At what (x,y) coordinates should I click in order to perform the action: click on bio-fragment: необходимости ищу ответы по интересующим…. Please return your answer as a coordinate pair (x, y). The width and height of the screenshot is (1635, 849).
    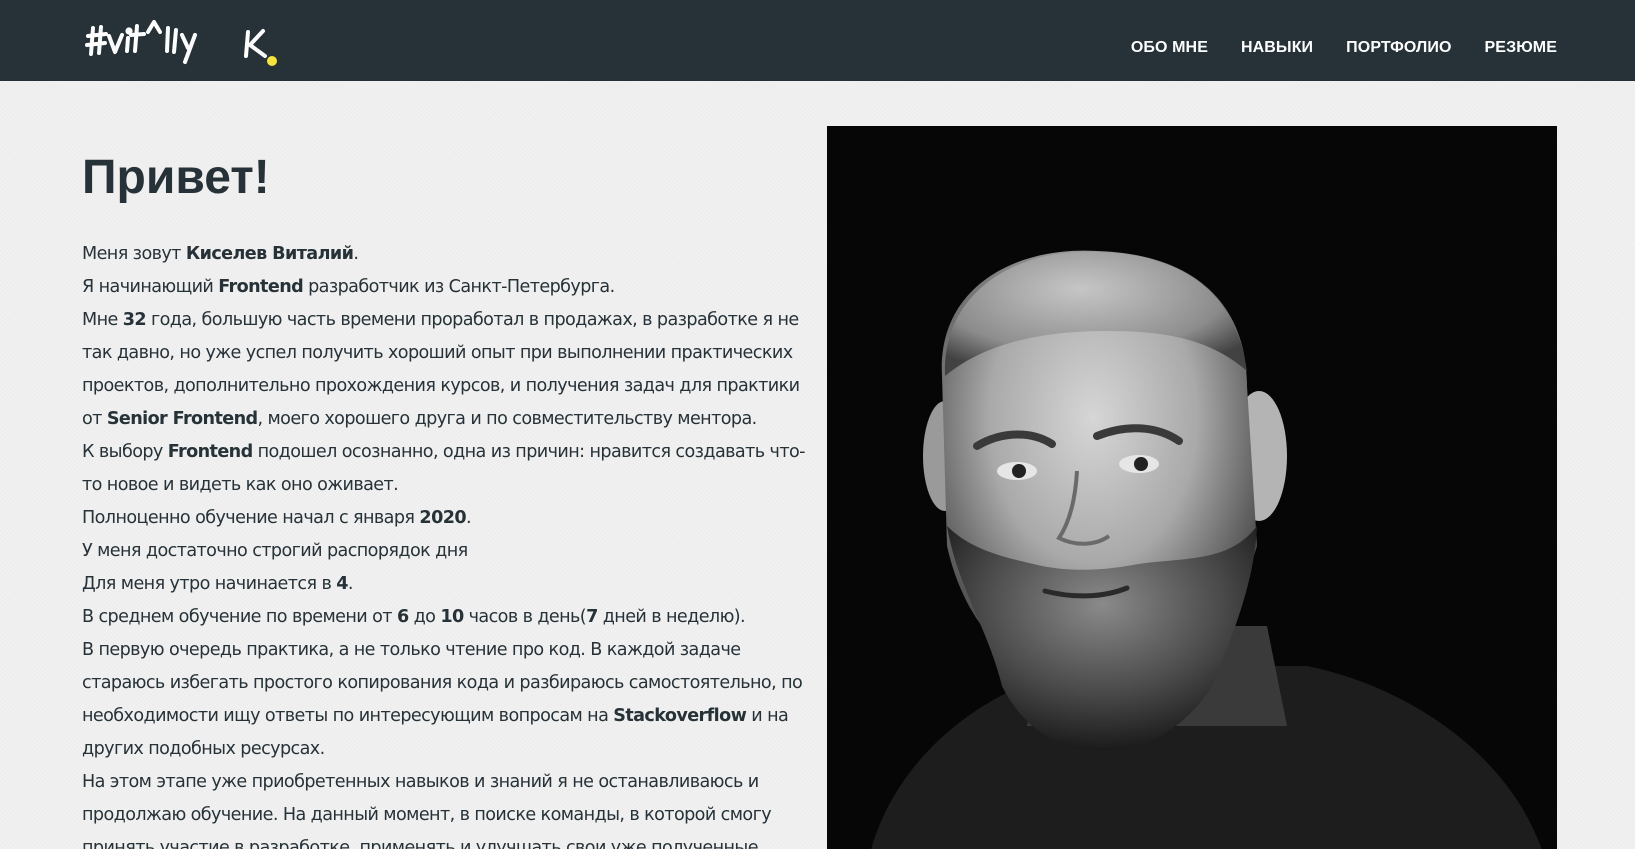
    Looking at the image, I should click on (348, 716).